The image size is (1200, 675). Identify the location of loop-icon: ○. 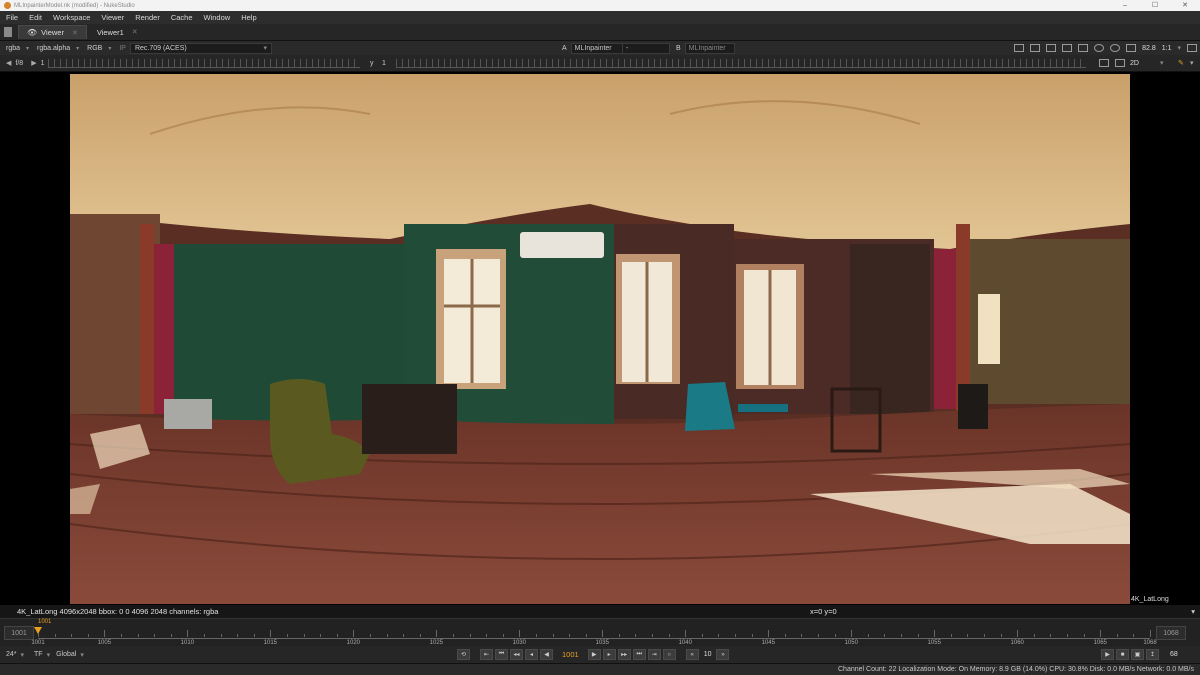
(669, 654).